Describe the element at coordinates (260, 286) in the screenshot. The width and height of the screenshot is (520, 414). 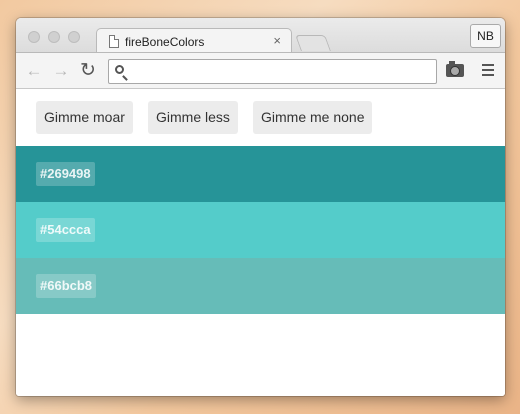
I see `color-swatch: #66bcb8` at that location.